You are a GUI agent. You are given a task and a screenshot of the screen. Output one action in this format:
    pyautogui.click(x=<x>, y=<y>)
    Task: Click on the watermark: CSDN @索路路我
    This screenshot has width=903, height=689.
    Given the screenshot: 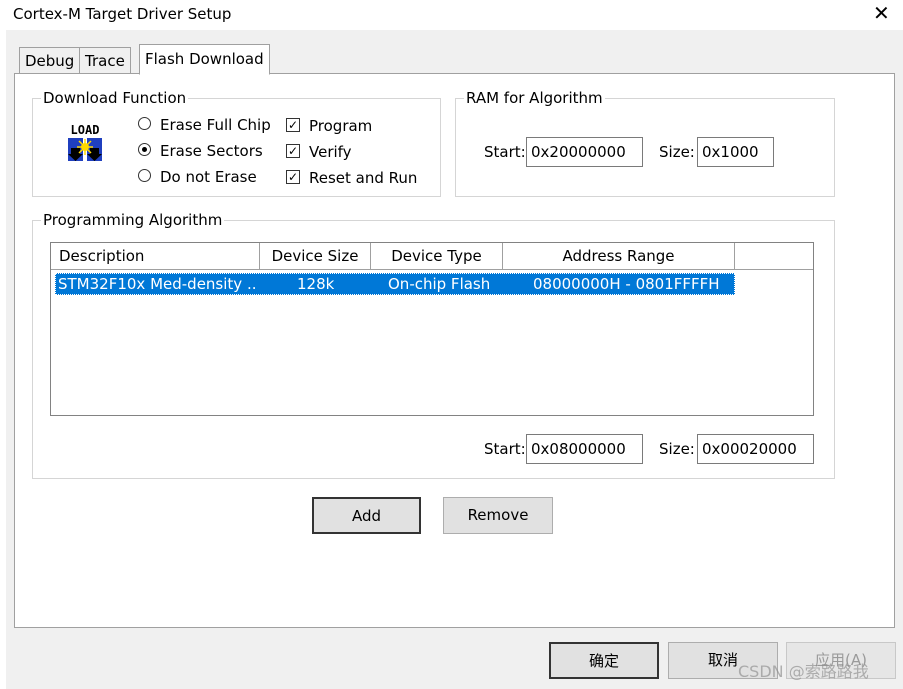 What is the action you would take?
    pyautogui.click(x=803, y=671)
    